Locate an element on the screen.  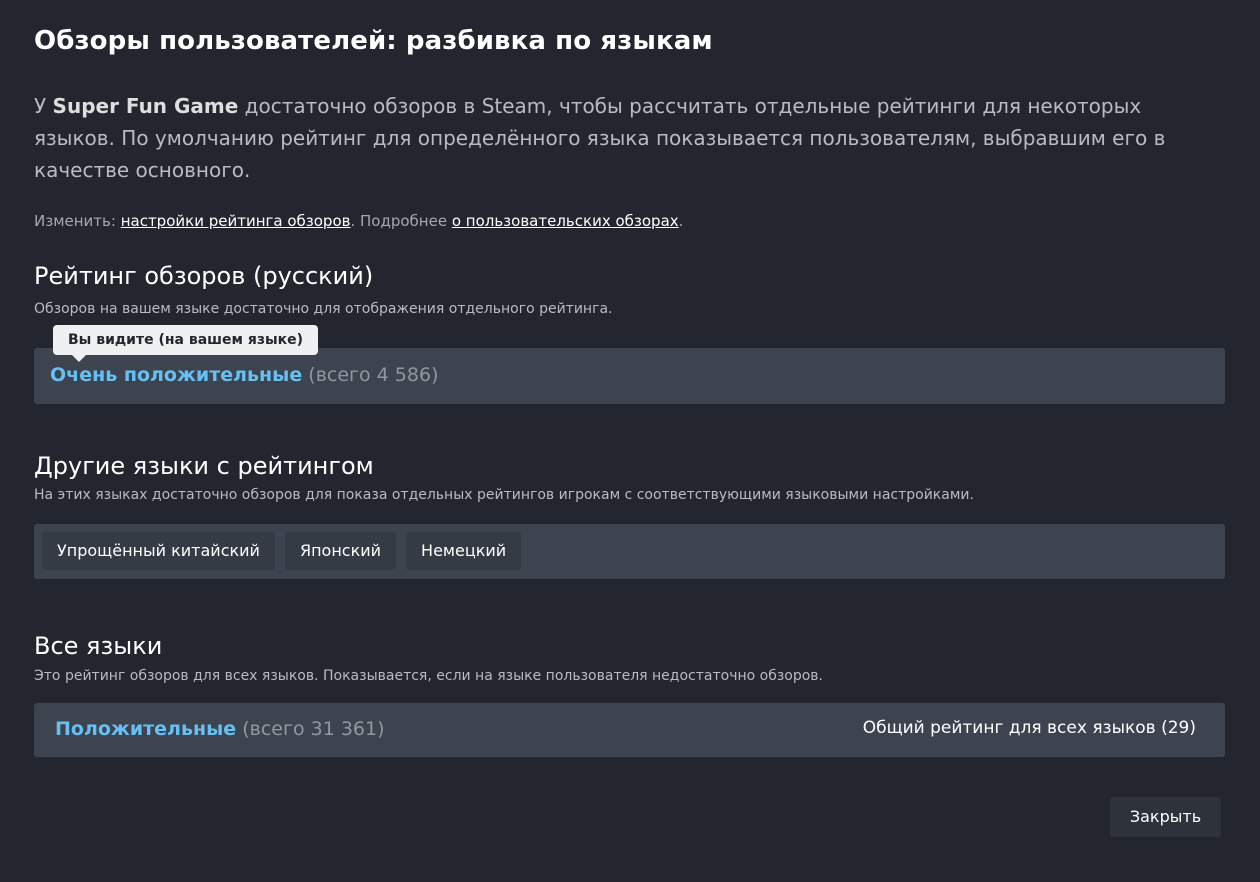
all-languages-rating-count: (всего 31 361) is located at coordinates (313, 729).